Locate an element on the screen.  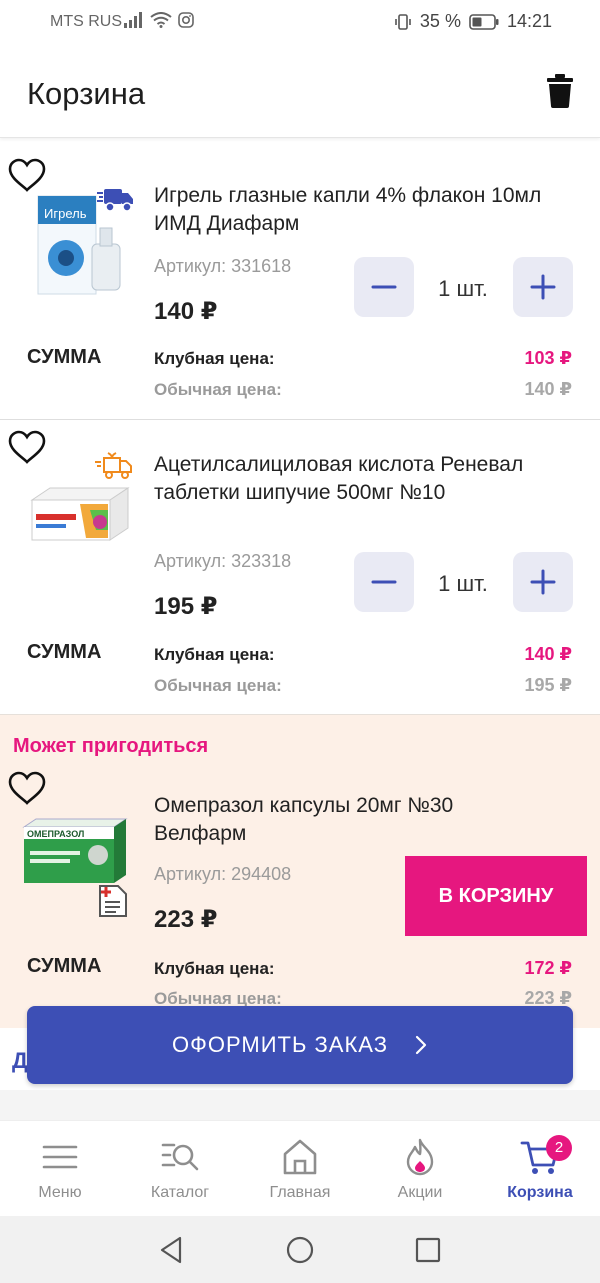
system-nav-bar is located at coordinates (300, 1249).